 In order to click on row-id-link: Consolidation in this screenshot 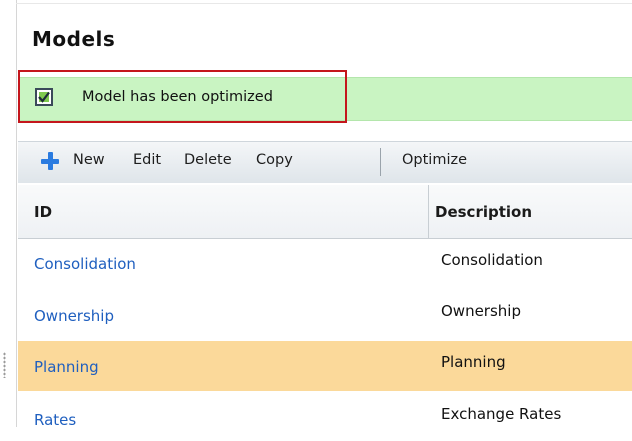, I will do `click(85, 264)`.